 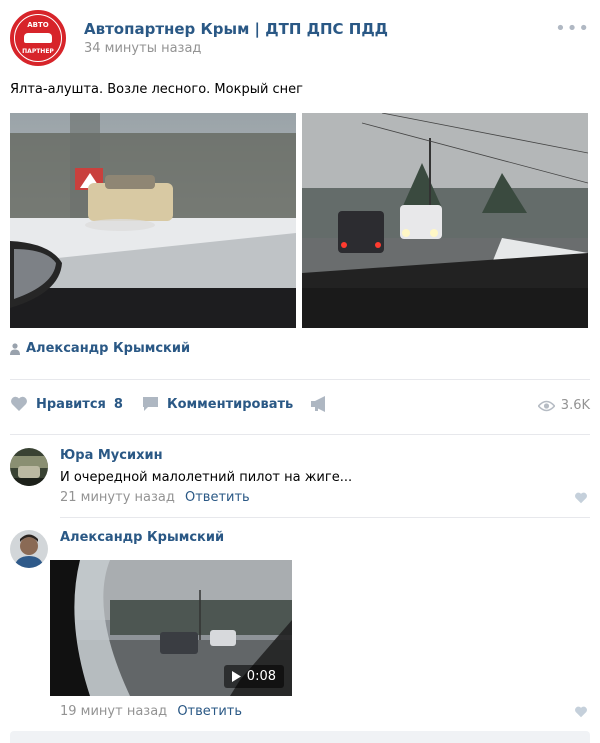 What do you see at coordinates (108, 348) in the screenshot?
I see `post-author-name: Александр Крымский` at bounding box center [108, 348].